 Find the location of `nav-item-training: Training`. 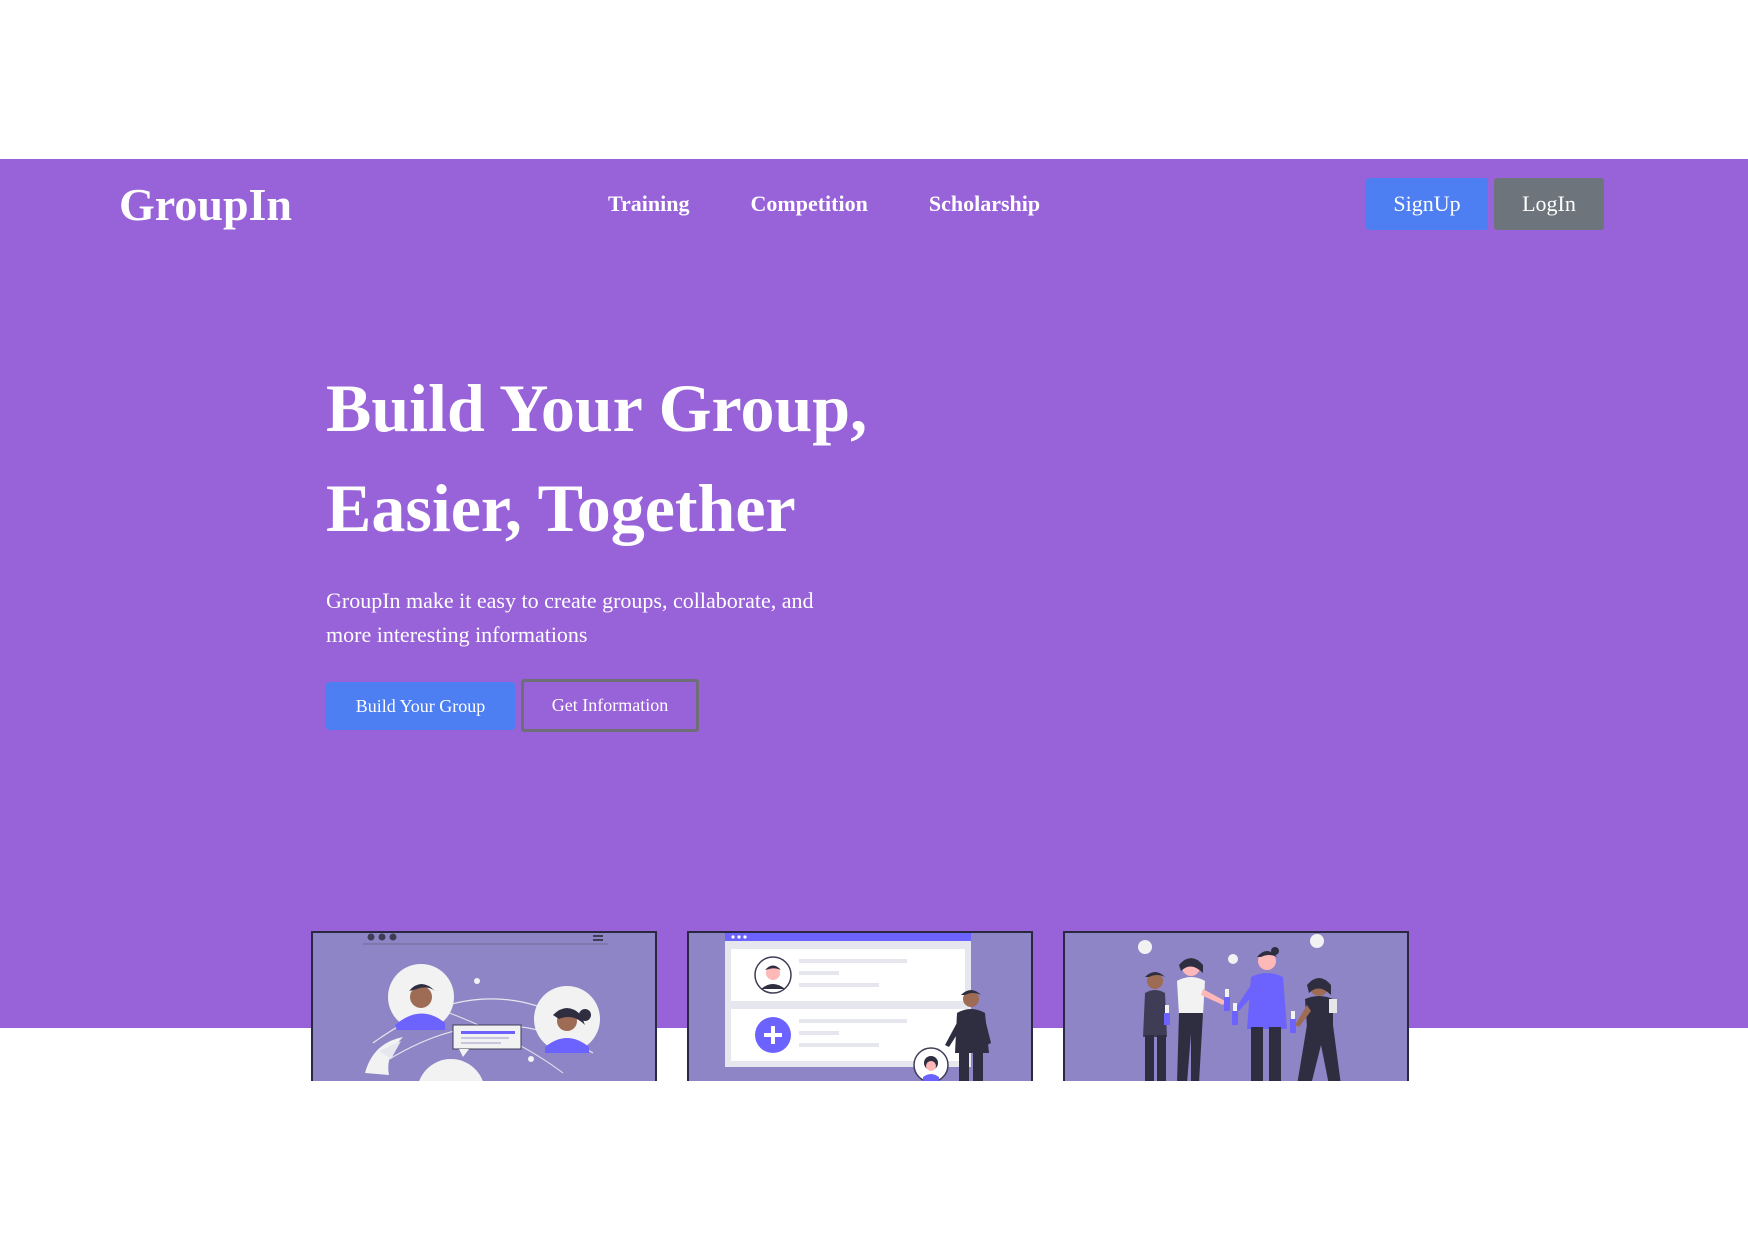

nav-item-training: Training is located at coordinates (649, 204).